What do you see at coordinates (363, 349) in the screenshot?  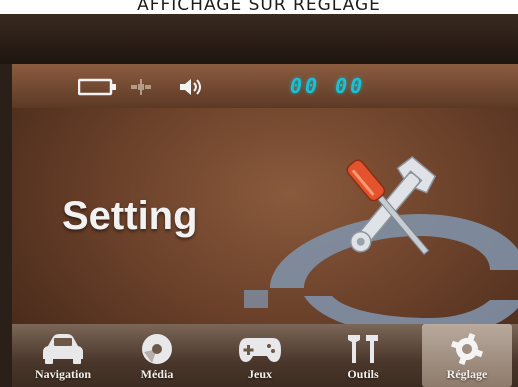 I see `tools-icon` at bounding box center [363, 349].